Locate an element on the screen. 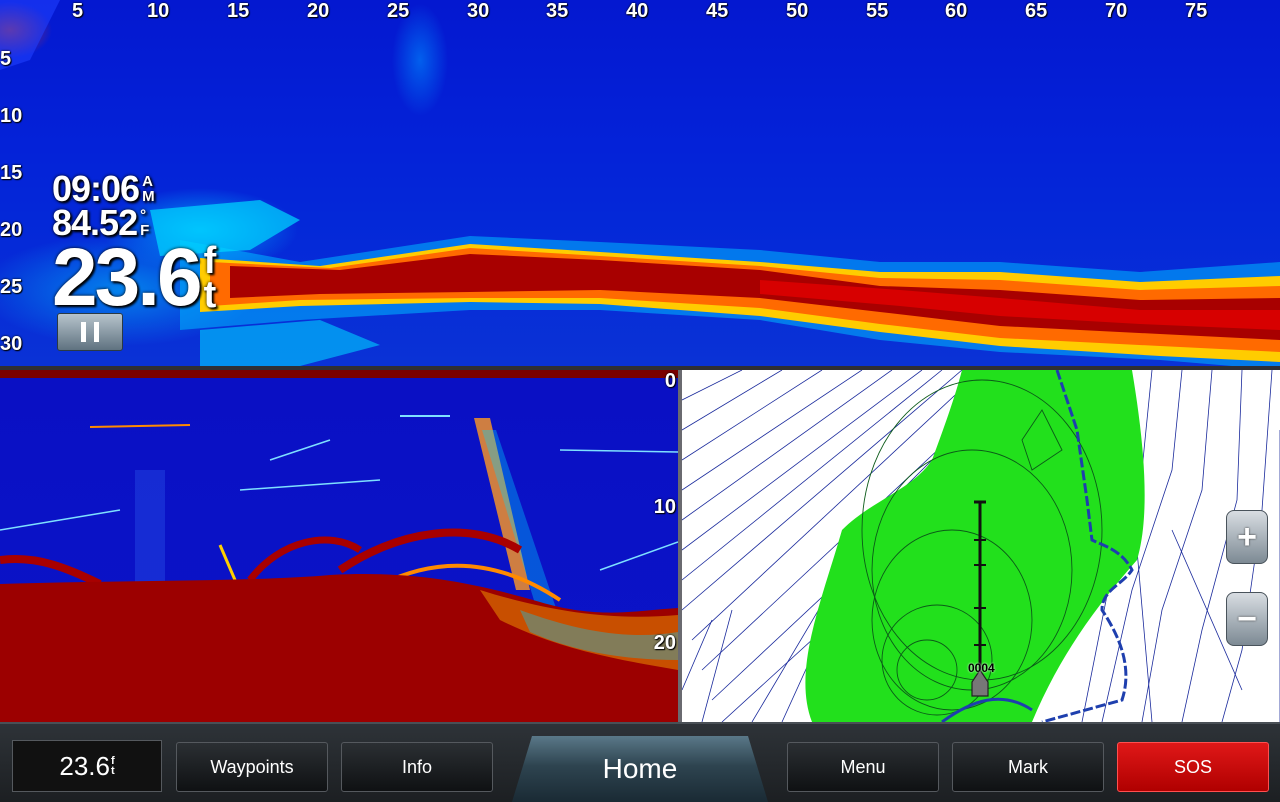 The height and width of the screenshot is (802, 1280). range-tick: 35 is located at coordinates (557, 11).